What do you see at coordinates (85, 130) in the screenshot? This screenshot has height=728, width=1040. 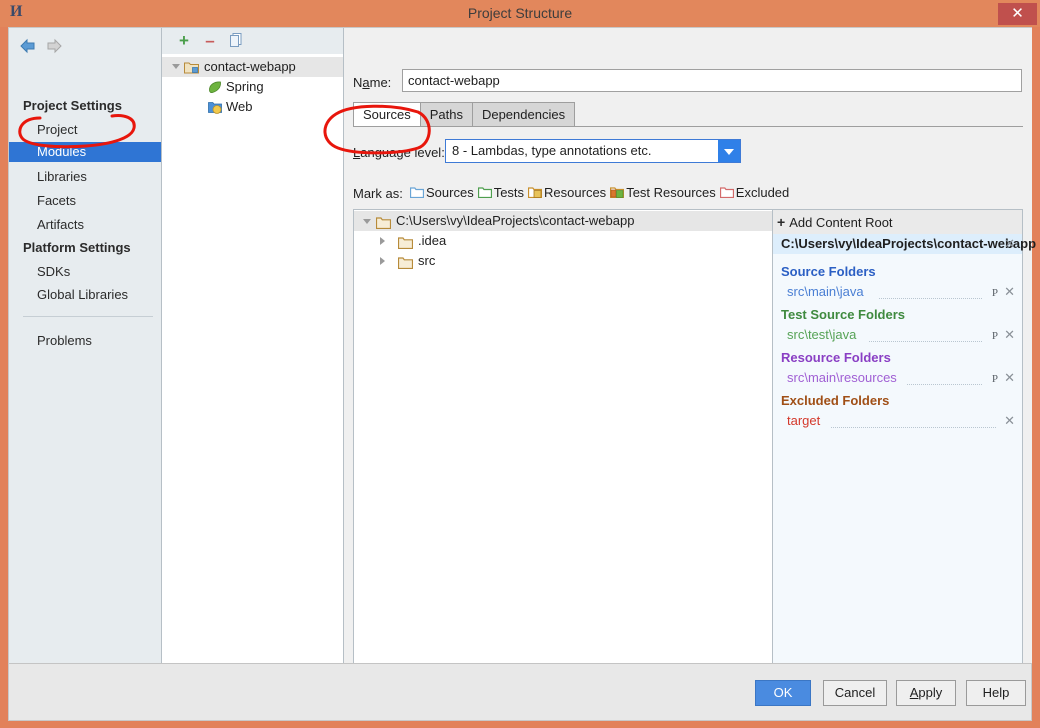 I see `sidebar-item-project: Project` at bounding box center [85, 130].